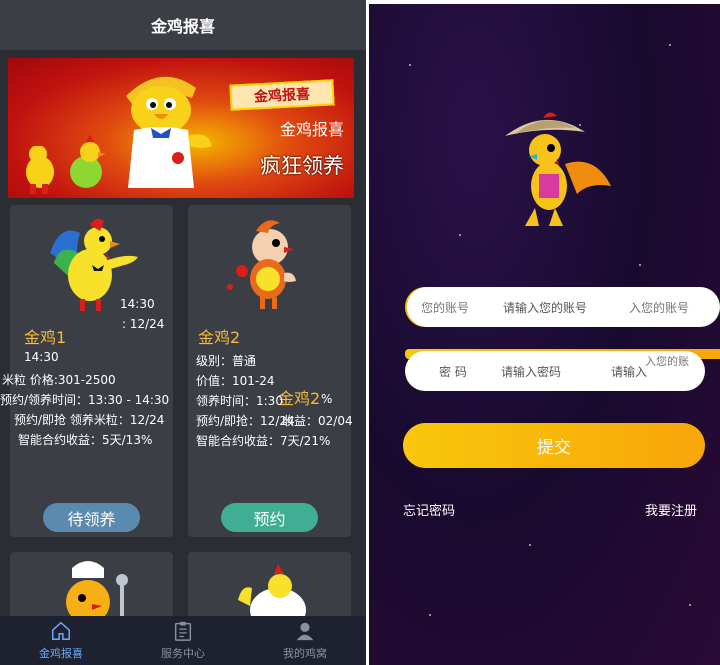 The height and width of the screenshot is (665, 720). Describe the element at coordinates (59, 380) in the screenshot. I see `price-line: 米粒 价格:301-2500` at that location.